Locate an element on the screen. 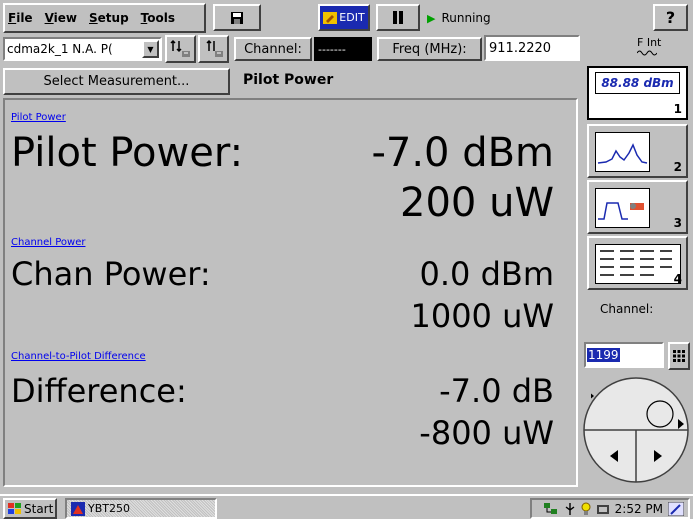 The image size is (693, 519). stylus-icon is located at coordinates (676, 508).